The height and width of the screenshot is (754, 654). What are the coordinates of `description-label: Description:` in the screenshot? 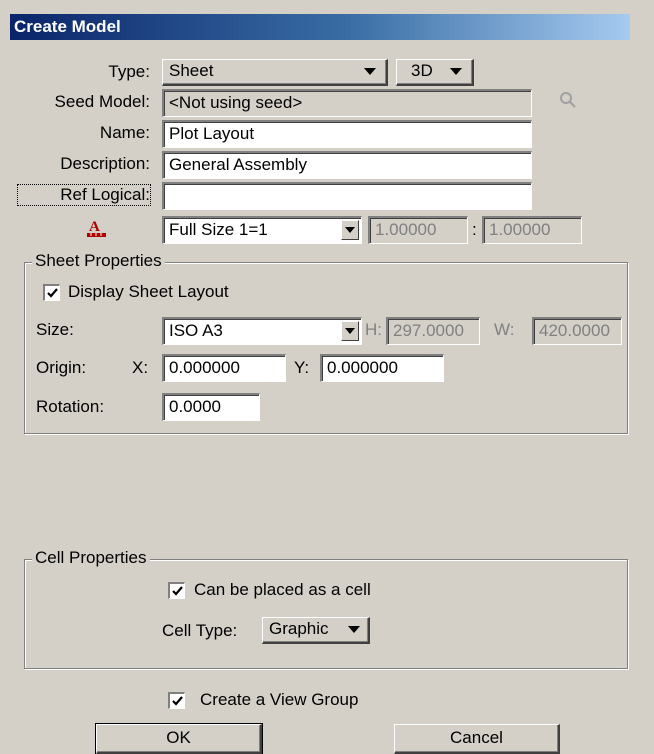 It's located at (105, 163).